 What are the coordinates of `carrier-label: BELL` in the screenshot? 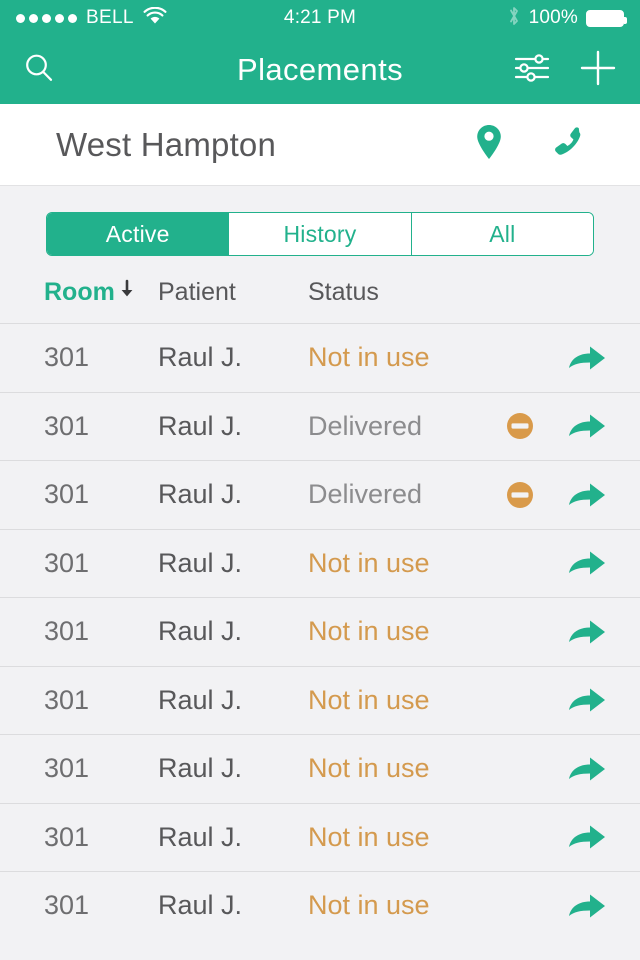 It's located at (110, 17).